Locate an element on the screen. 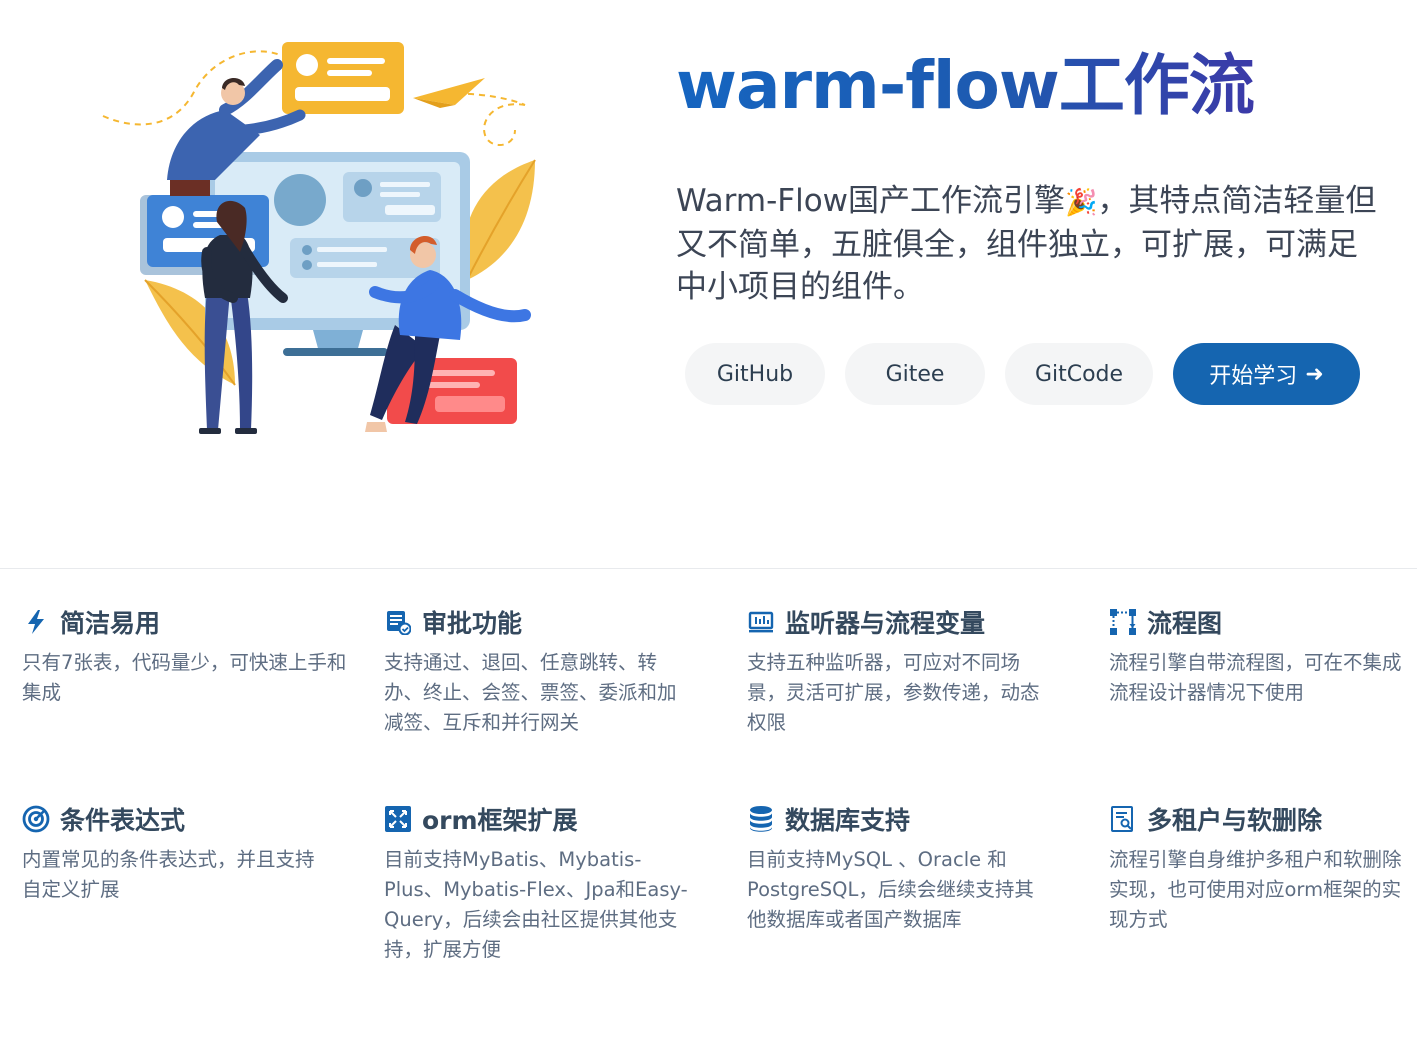 The image size is (1417, 1047). feature-desc: 流程引擎自带流程图，可在不集成流程设计器情况下使用 is located at coordinates (1255, 677).